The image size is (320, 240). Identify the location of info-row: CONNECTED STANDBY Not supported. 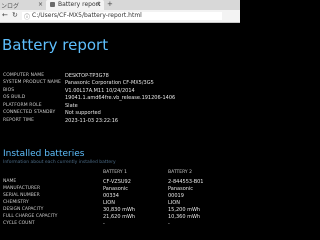
(120, 113).